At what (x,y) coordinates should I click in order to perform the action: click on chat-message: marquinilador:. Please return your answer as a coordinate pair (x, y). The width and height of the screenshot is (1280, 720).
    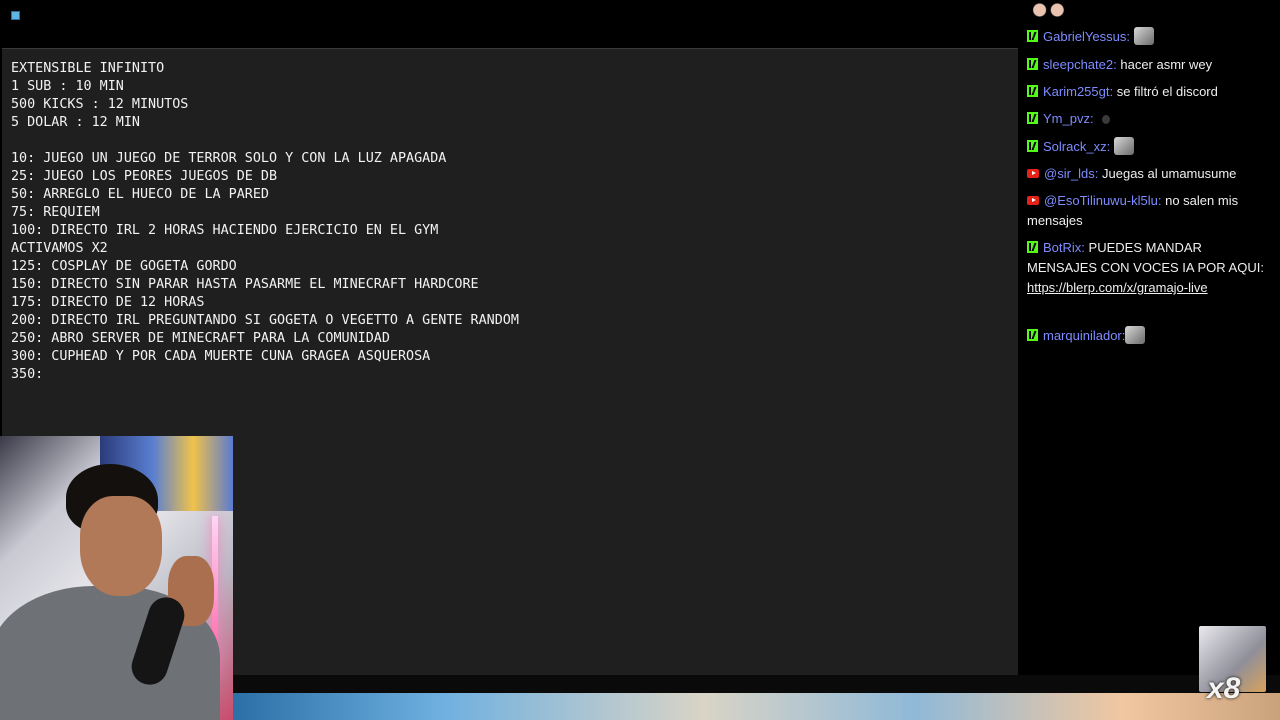
    Looking at the image, I should click on (1149, 336).